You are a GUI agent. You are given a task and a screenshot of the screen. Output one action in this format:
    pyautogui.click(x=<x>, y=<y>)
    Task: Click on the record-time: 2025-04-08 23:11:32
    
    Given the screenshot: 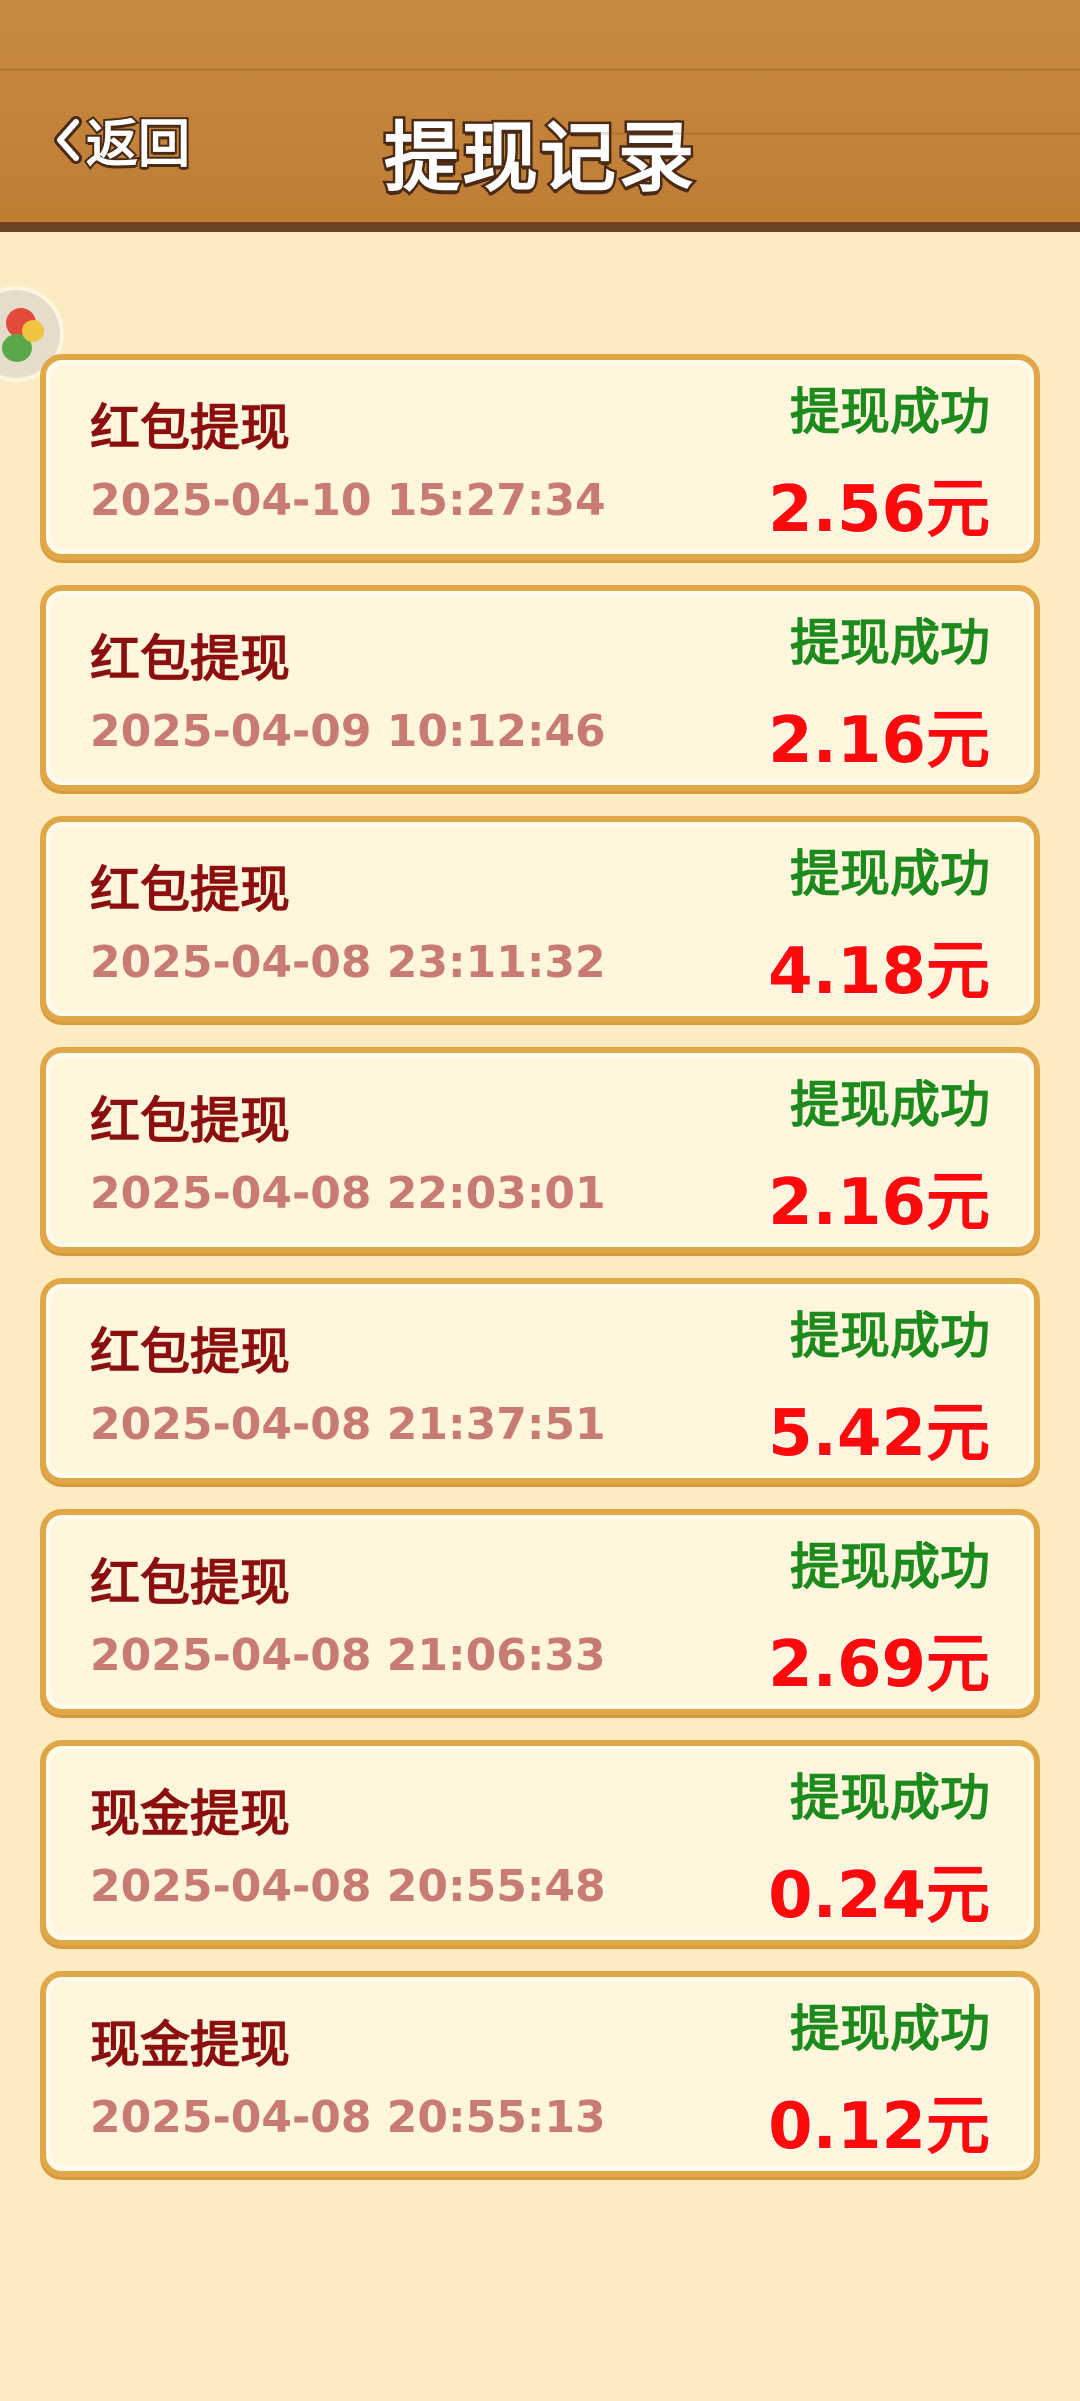 What is the action you would take?
    pyautogui.click(x=348, y=962)
    